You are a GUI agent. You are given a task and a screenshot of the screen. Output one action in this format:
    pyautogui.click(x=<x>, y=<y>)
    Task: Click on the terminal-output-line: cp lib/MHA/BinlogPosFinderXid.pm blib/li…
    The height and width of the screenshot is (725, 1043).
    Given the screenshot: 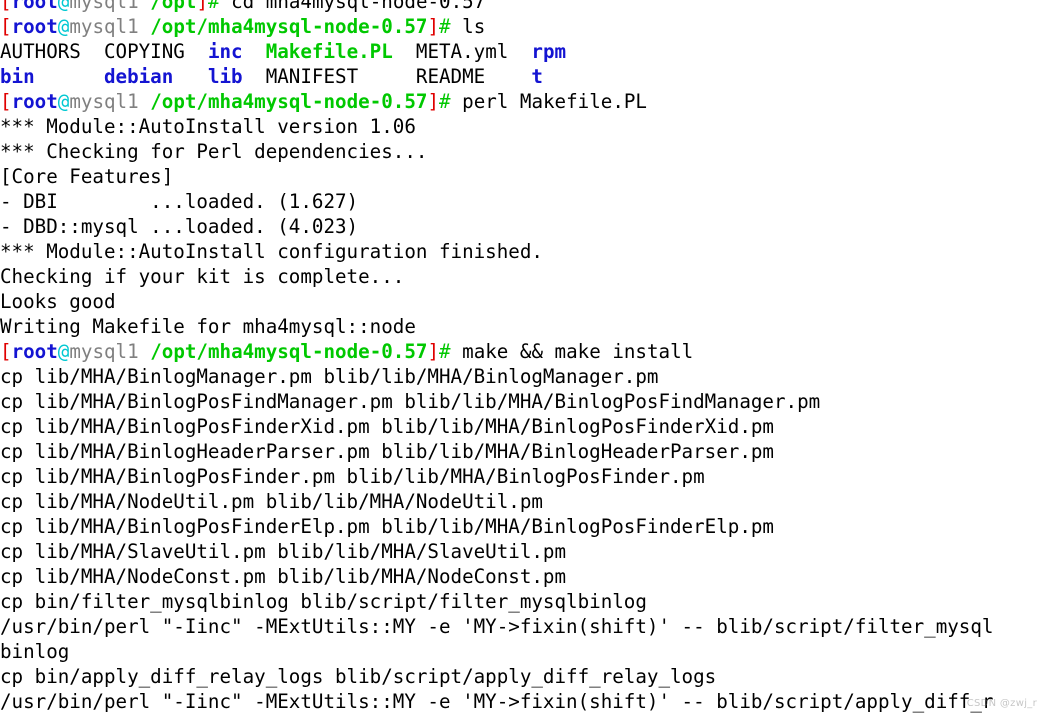 What is the action you would take?
    pyautogui.click(x=521, y=426)
    